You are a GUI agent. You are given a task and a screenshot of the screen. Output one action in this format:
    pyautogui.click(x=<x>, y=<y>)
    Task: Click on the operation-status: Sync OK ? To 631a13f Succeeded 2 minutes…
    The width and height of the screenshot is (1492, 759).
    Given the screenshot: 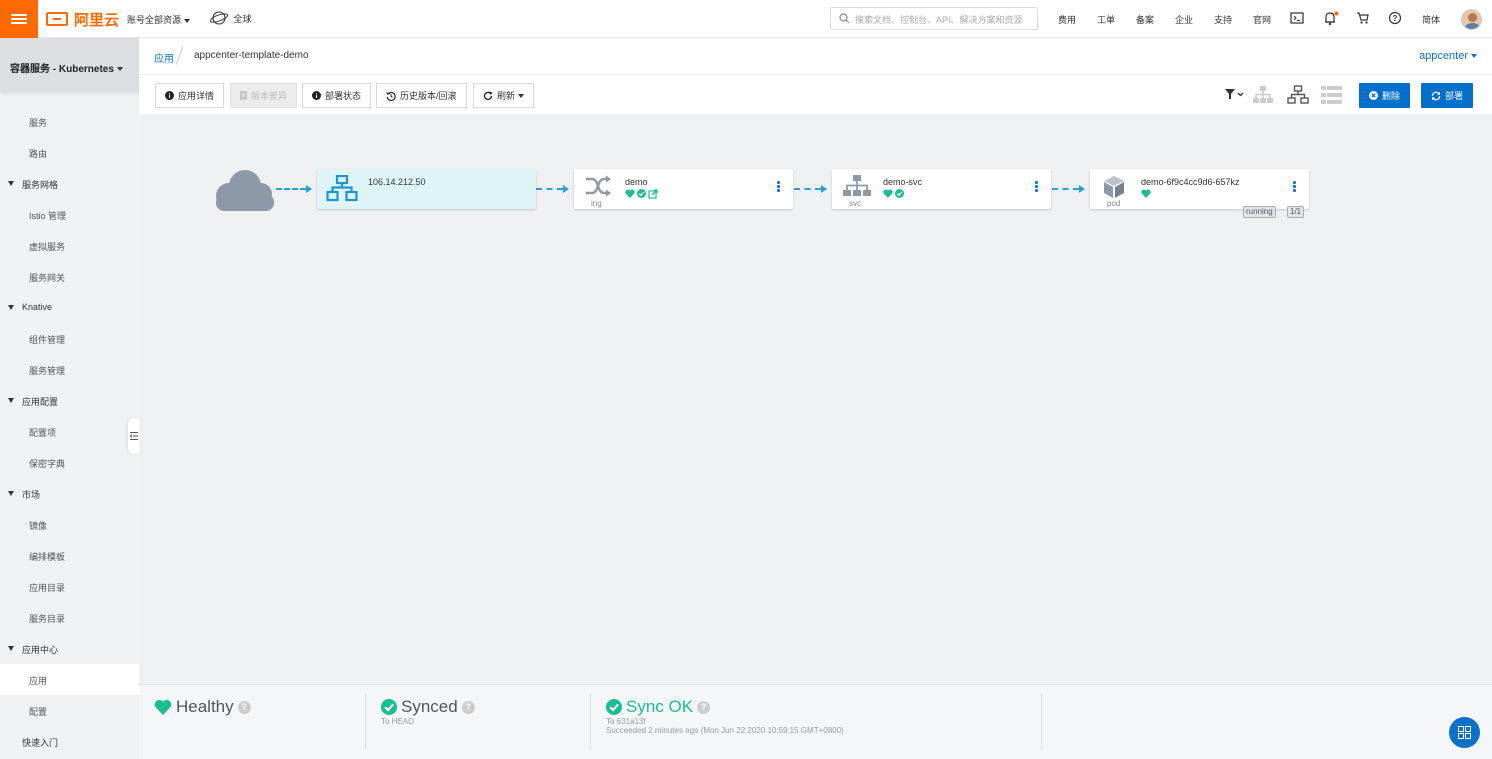 What is the action you would take?
    pyautogui.click(x=725, y=716)
    